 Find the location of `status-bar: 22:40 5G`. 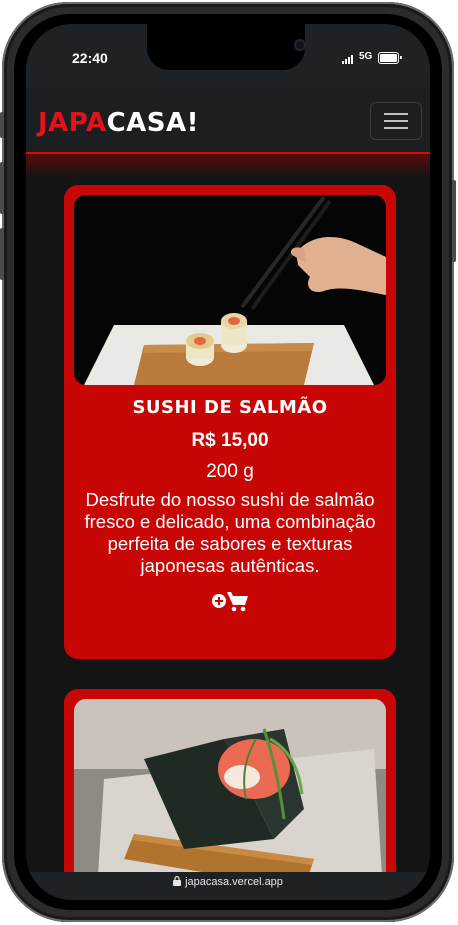

status-bar: 22:40 5G is located at coordinates (228, 56).